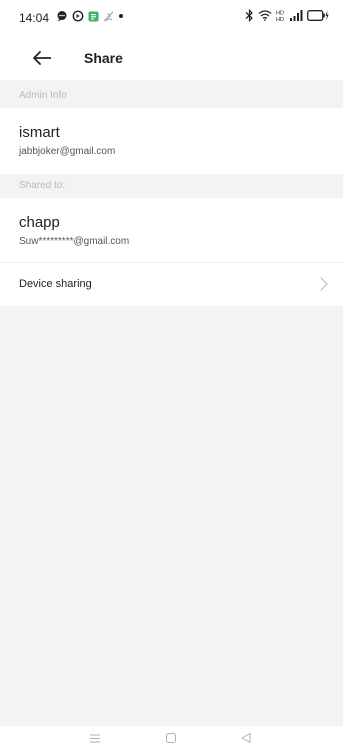 This screenshot has width=343, height=751. I want to click on signal-app-icon, so click(108, 16).